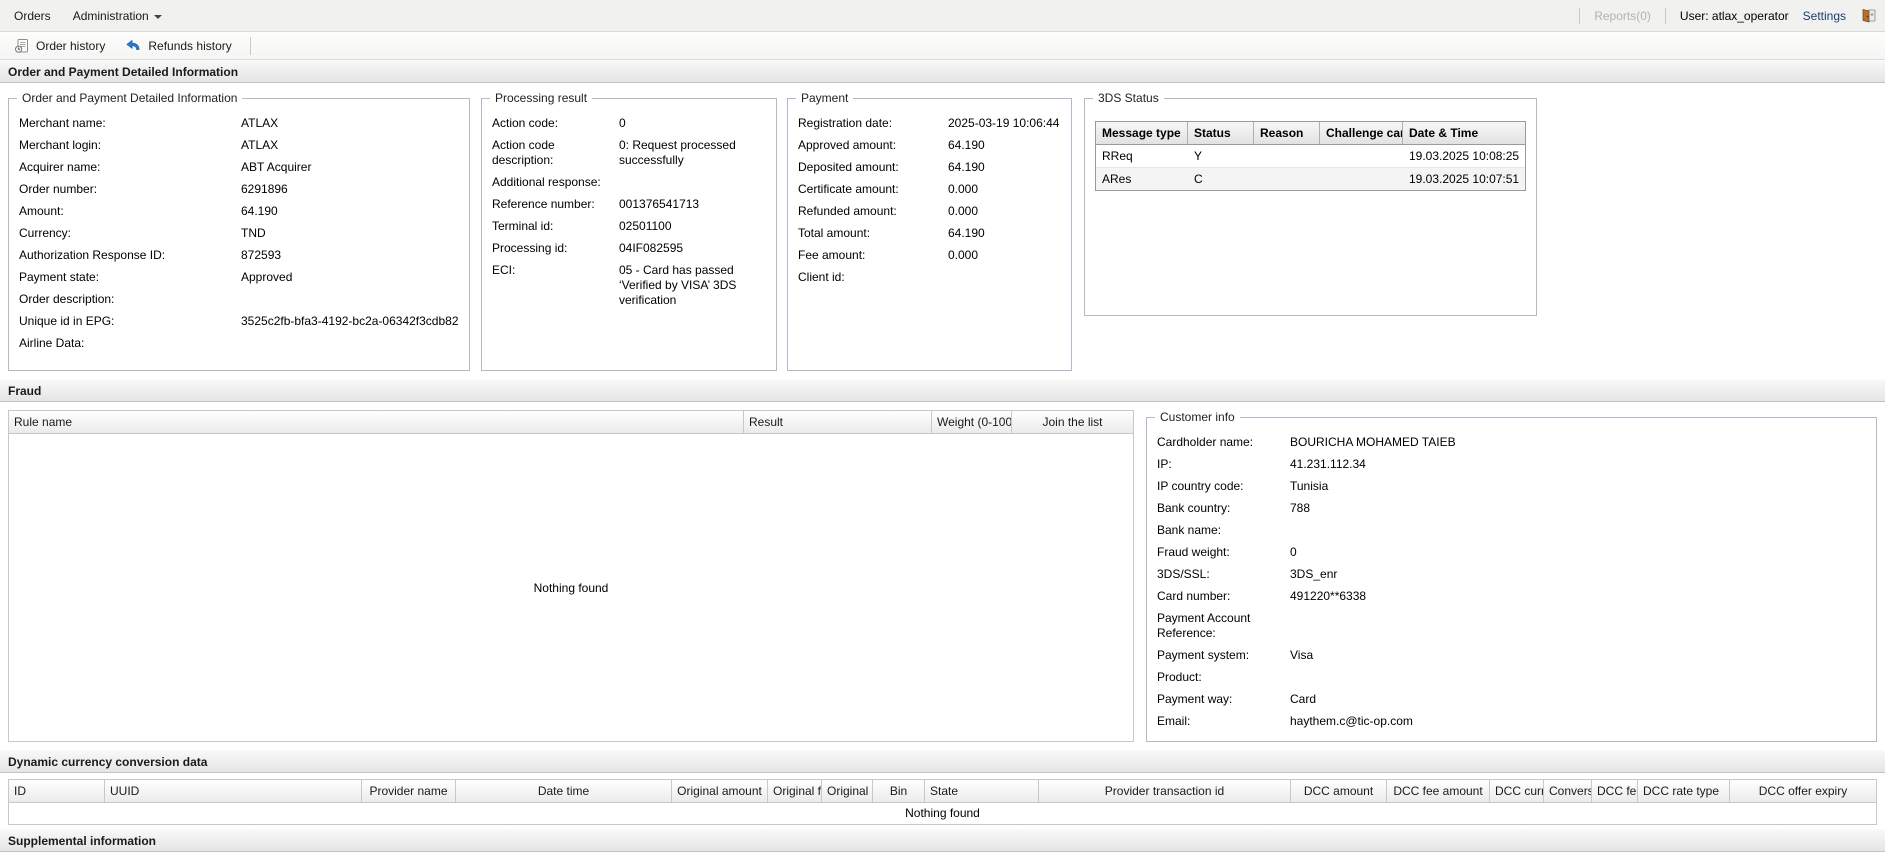 The height and width of the screenshot is (864, 1885). I want to click on field-label: Fraud weight:, so click(1193, 552).